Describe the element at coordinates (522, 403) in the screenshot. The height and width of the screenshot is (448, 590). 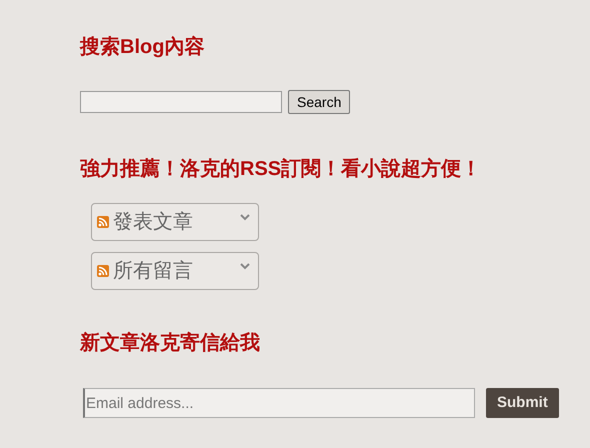
I see `submit-button: Submit` at that location.